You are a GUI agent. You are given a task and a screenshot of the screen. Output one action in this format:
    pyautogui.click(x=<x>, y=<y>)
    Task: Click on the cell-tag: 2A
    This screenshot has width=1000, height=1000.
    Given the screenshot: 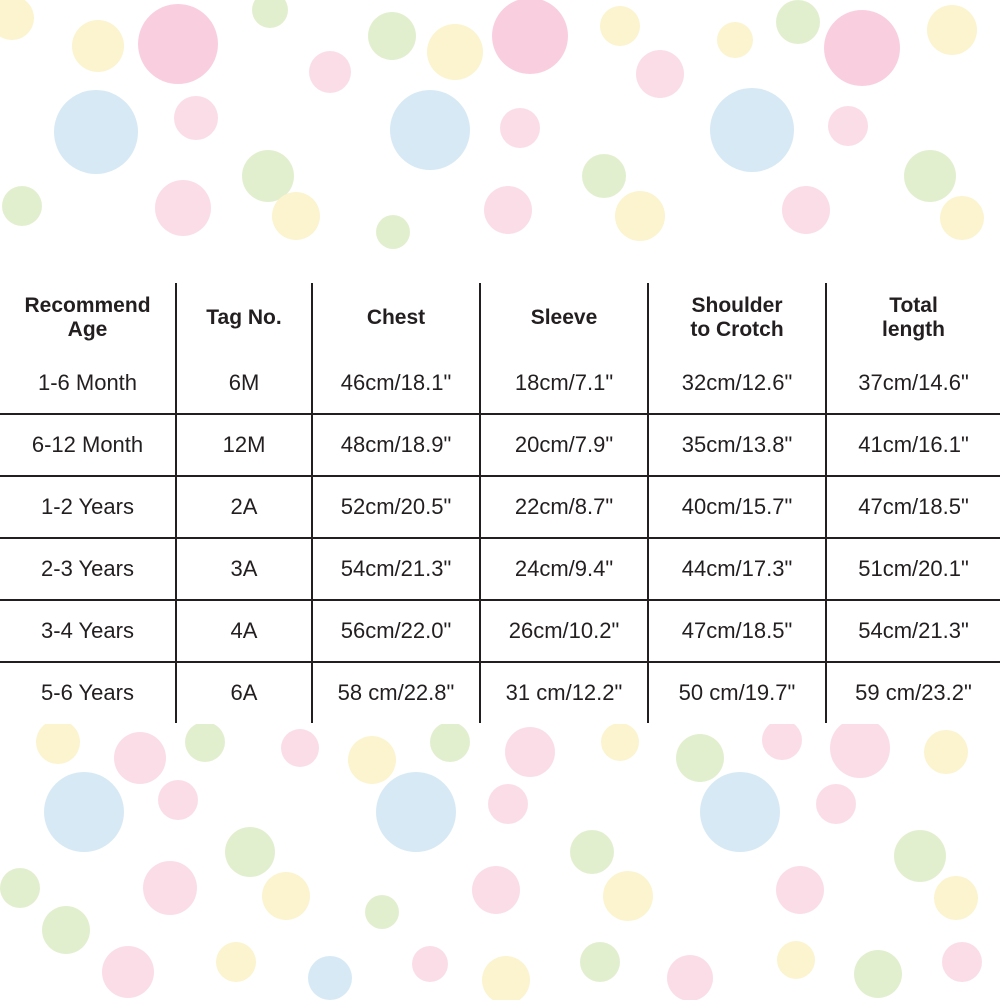 What is the action you would take?
    pyautogui.click(x=244, y=507)
    